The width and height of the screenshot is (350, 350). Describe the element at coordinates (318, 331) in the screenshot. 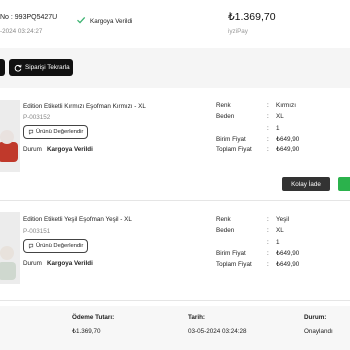

I see `status-value: Onaylandı` at that location.